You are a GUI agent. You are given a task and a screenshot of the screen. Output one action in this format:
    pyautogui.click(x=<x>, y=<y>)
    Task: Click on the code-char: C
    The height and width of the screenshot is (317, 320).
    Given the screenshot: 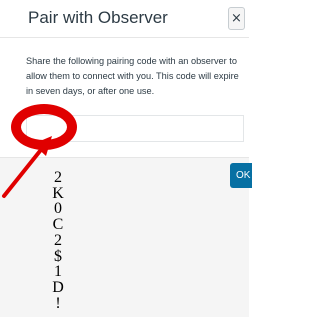 What is the action you would take?
    pyautogui.click(x=58, y=225)
    